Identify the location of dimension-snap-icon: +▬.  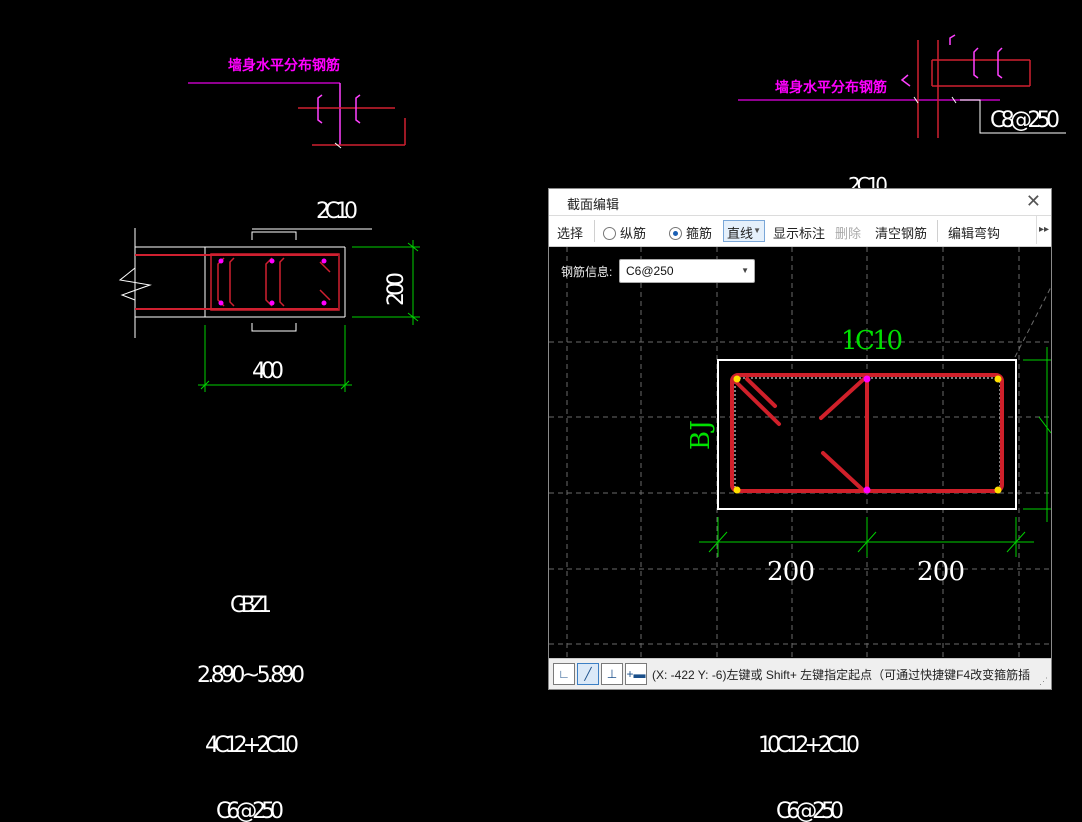
(636, 674).